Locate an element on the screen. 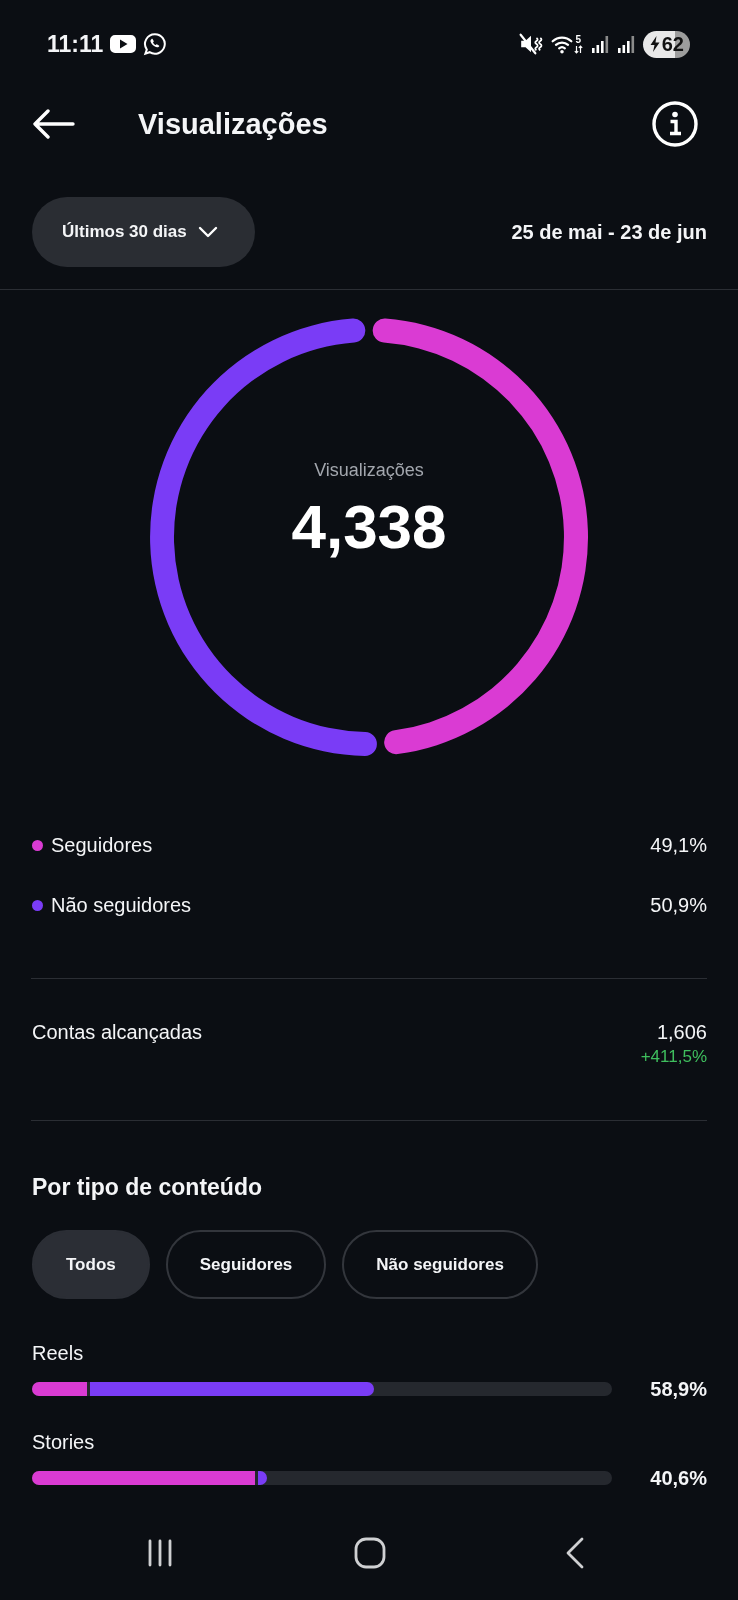 The image size is (738, 1600). phone-bubble-icon is located at coordinates (155, 44).